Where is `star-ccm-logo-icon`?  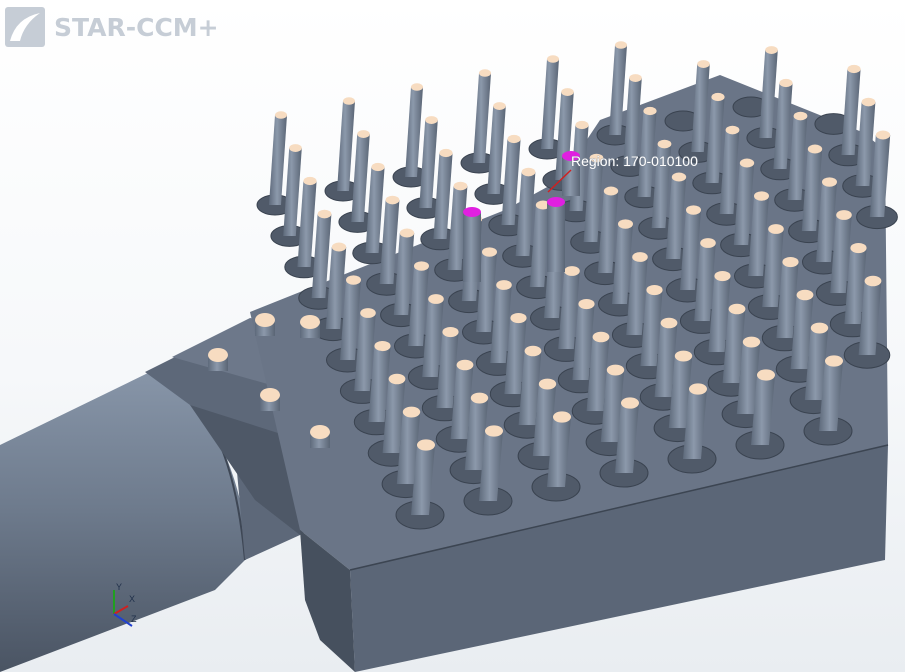 star-ccm-logo-icon is located at coordinates (25, 27).